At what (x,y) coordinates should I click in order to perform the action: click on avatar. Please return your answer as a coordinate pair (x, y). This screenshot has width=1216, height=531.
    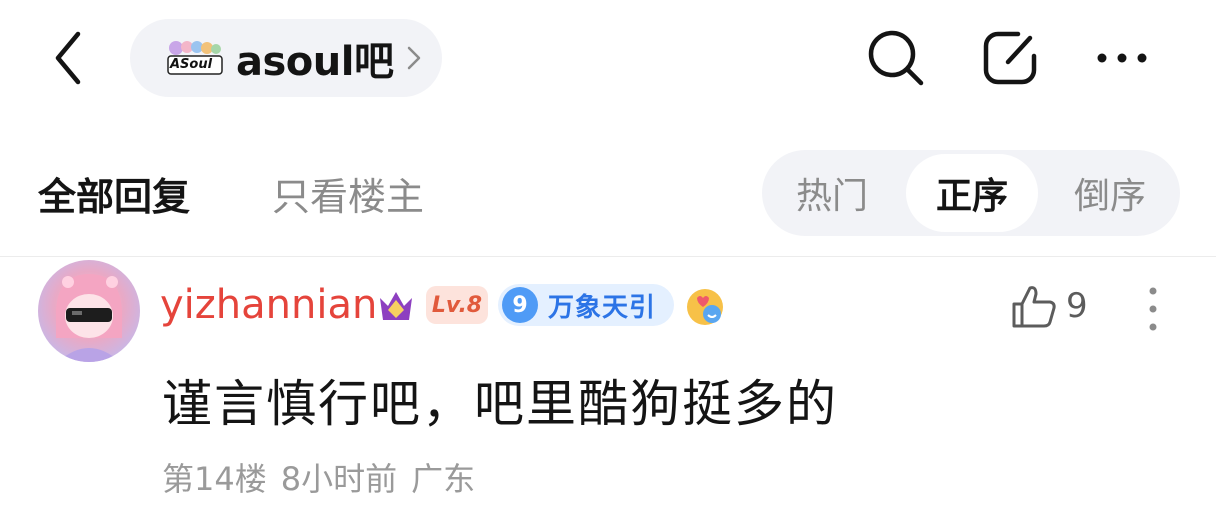
    Looking at the image, I should click on (89, 311).